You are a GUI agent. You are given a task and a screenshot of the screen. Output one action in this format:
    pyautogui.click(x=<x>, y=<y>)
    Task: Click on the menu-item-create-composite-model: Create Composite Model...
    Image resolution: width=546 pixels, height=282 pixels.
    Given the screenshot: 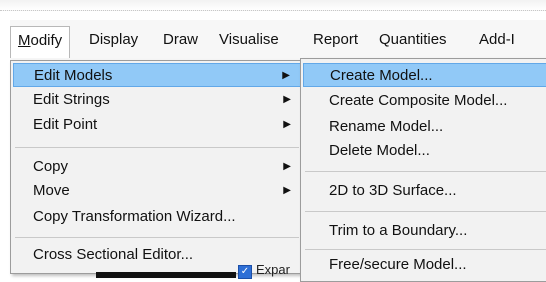 What is the action you would take?
    pyautogui.click(x=424, y=101)
    